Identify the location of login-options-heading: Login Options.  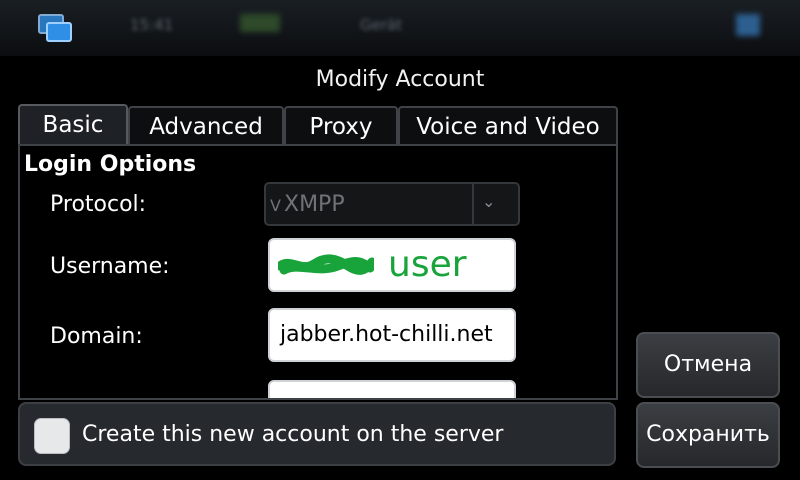
(110, 164).